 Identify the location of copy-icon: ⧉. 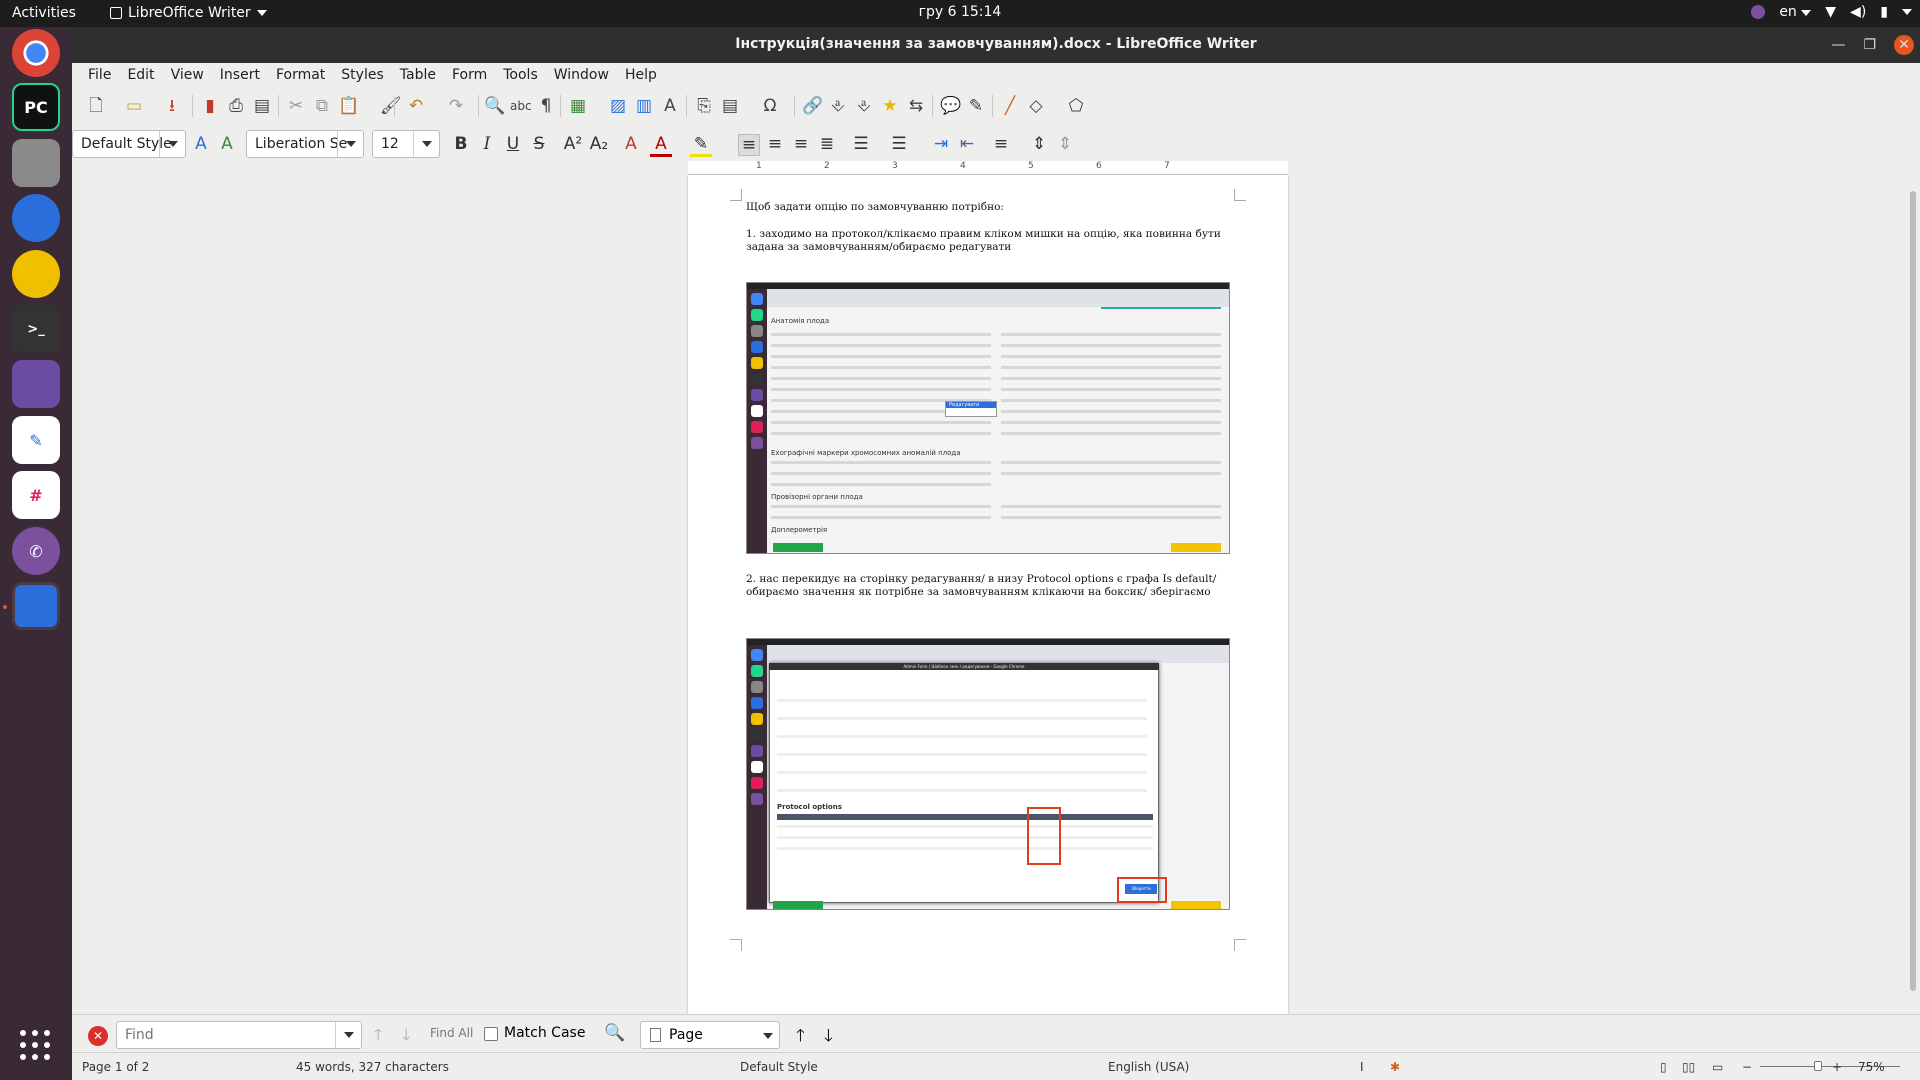
(322, 106).